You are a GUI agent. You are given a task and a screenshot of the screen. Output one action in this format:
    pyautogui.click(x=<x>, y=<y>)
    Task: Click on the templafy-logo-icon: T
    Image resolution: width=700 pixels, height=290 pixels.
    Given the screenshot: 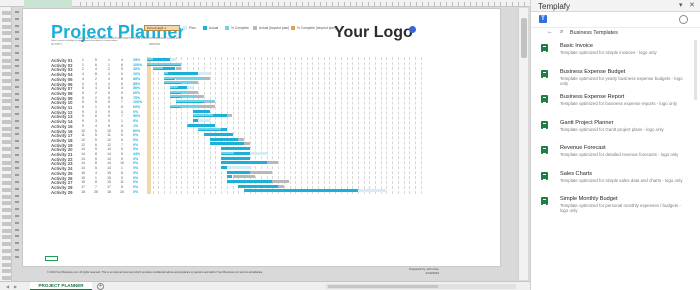 What is the action you would take?
    pyautogui.click(x=543, y=19)
    